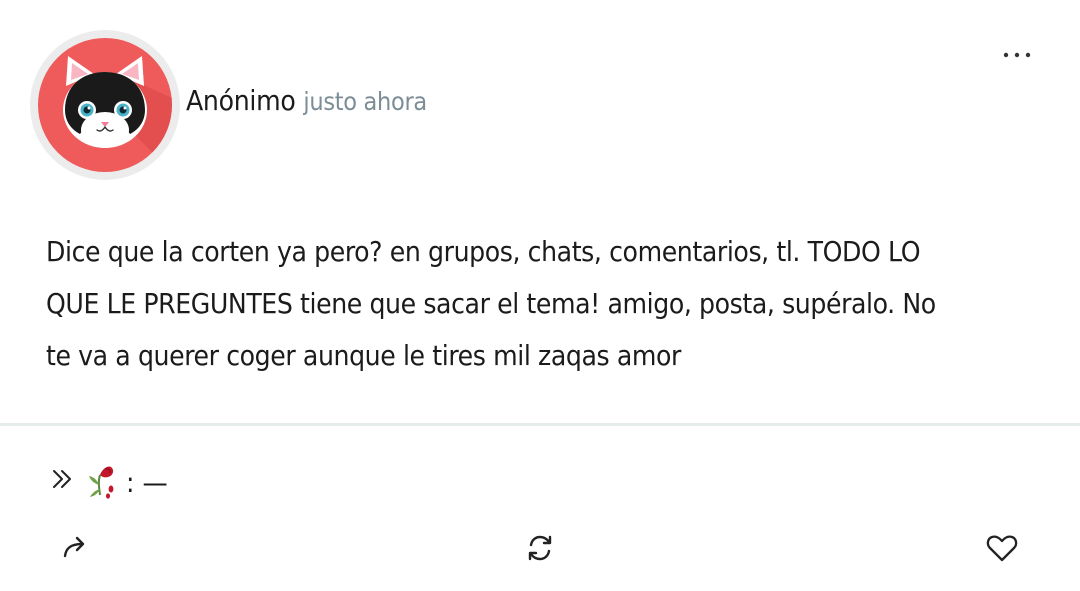 The height and width of the screenshot is (591, 1080). I want to click on wilted-rose-icon, so click(101, 482).